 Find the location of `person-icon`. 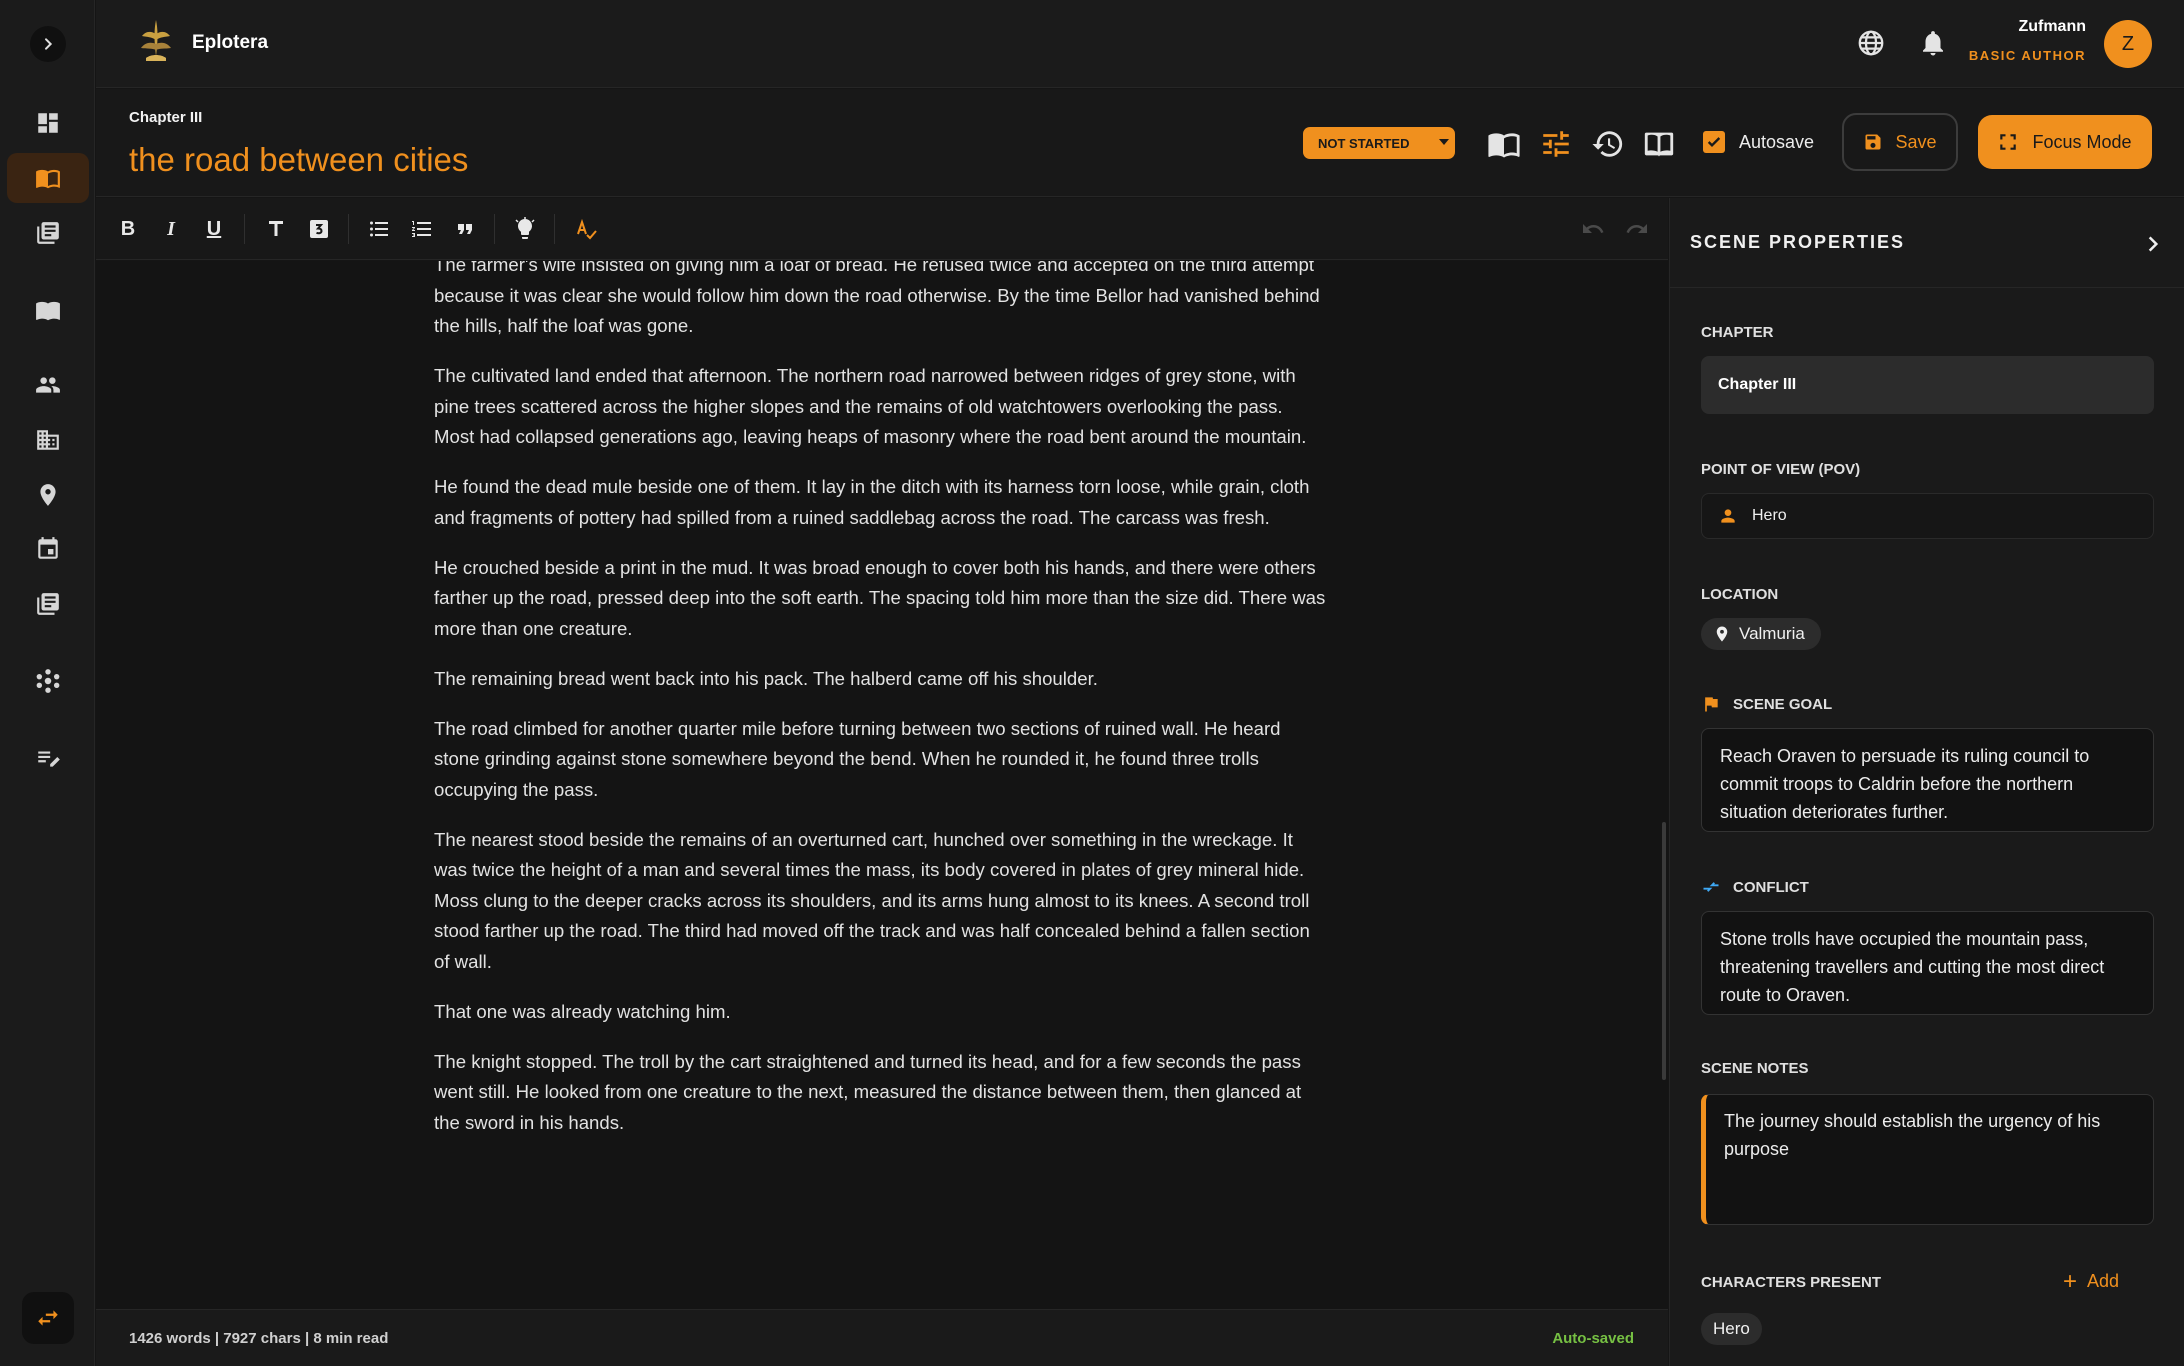

person-icon is located at coordinates (1728, 516).